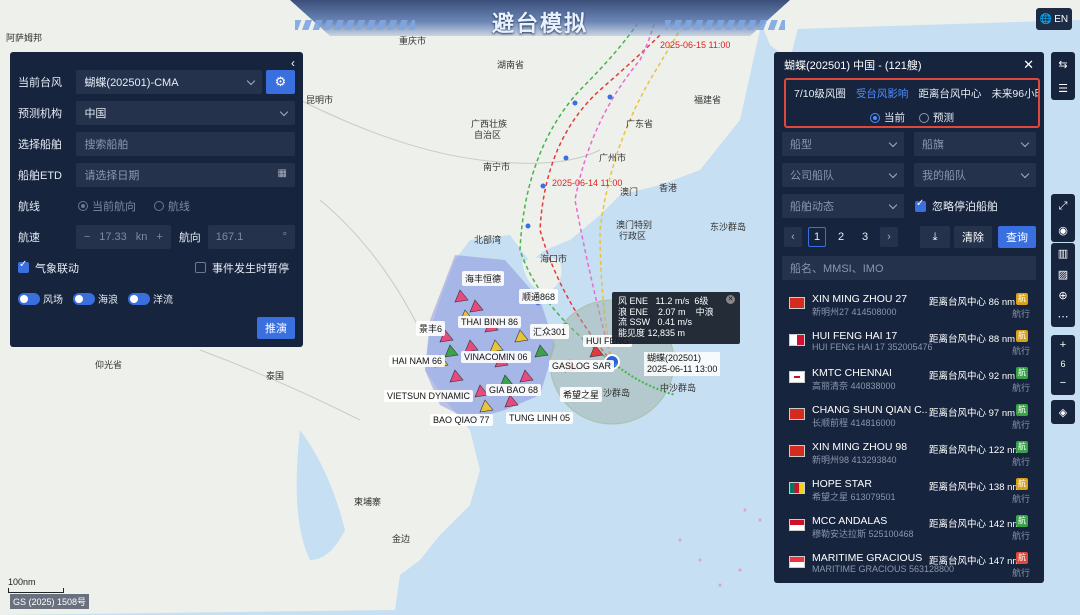 Image resolution: width=1080 pixels, height=615 pixels. I want to click on radio-forecast: 预测, so click(936, 117).